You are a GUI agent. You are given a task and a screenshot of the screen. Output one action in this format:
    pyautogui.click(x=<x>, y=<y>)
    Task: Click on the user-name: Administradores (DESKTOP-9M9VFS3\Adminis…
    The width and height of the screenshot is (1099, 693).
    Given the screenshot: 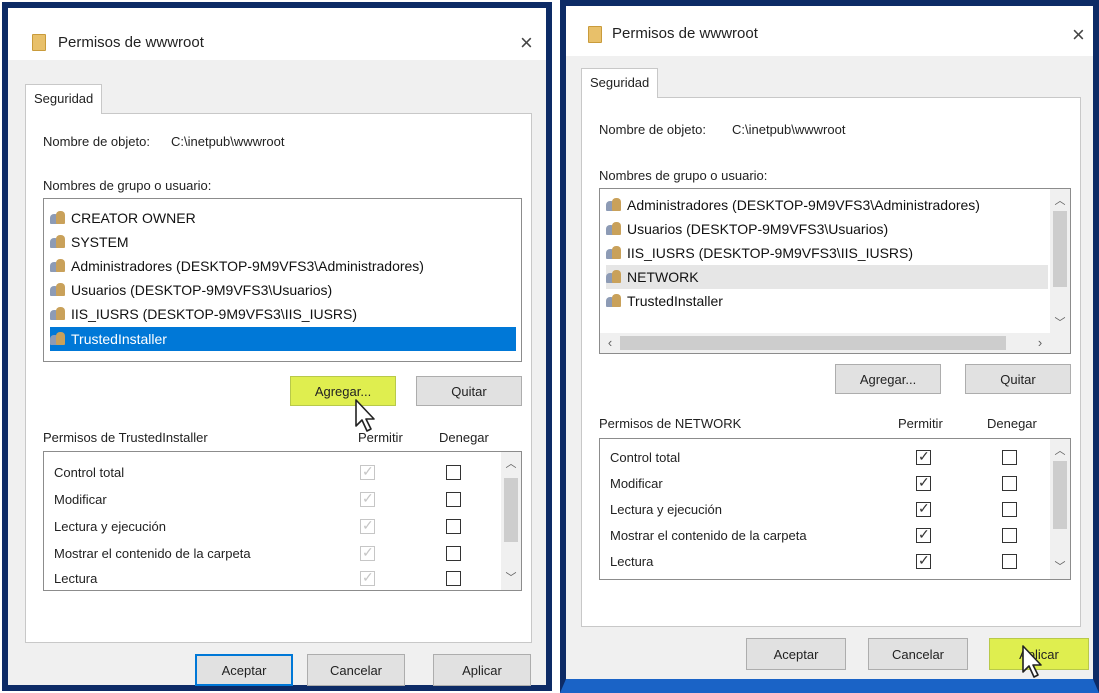 What is the action you would take?
    pyautogui.click(x=247, y=266)
    